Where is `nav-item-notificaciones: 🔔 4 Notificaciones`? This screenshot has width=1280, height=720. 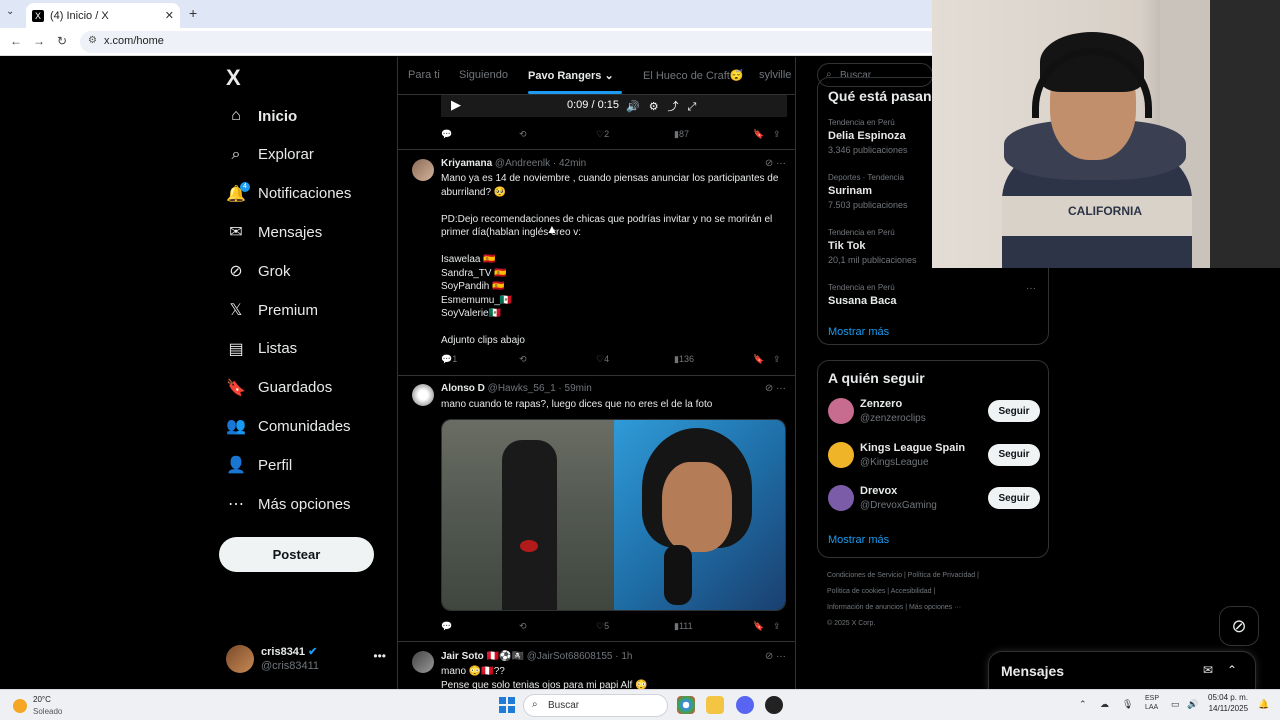
nav-item-notificaciones: 🔔 4 Notificaciones is located at coordinates (288, 194).